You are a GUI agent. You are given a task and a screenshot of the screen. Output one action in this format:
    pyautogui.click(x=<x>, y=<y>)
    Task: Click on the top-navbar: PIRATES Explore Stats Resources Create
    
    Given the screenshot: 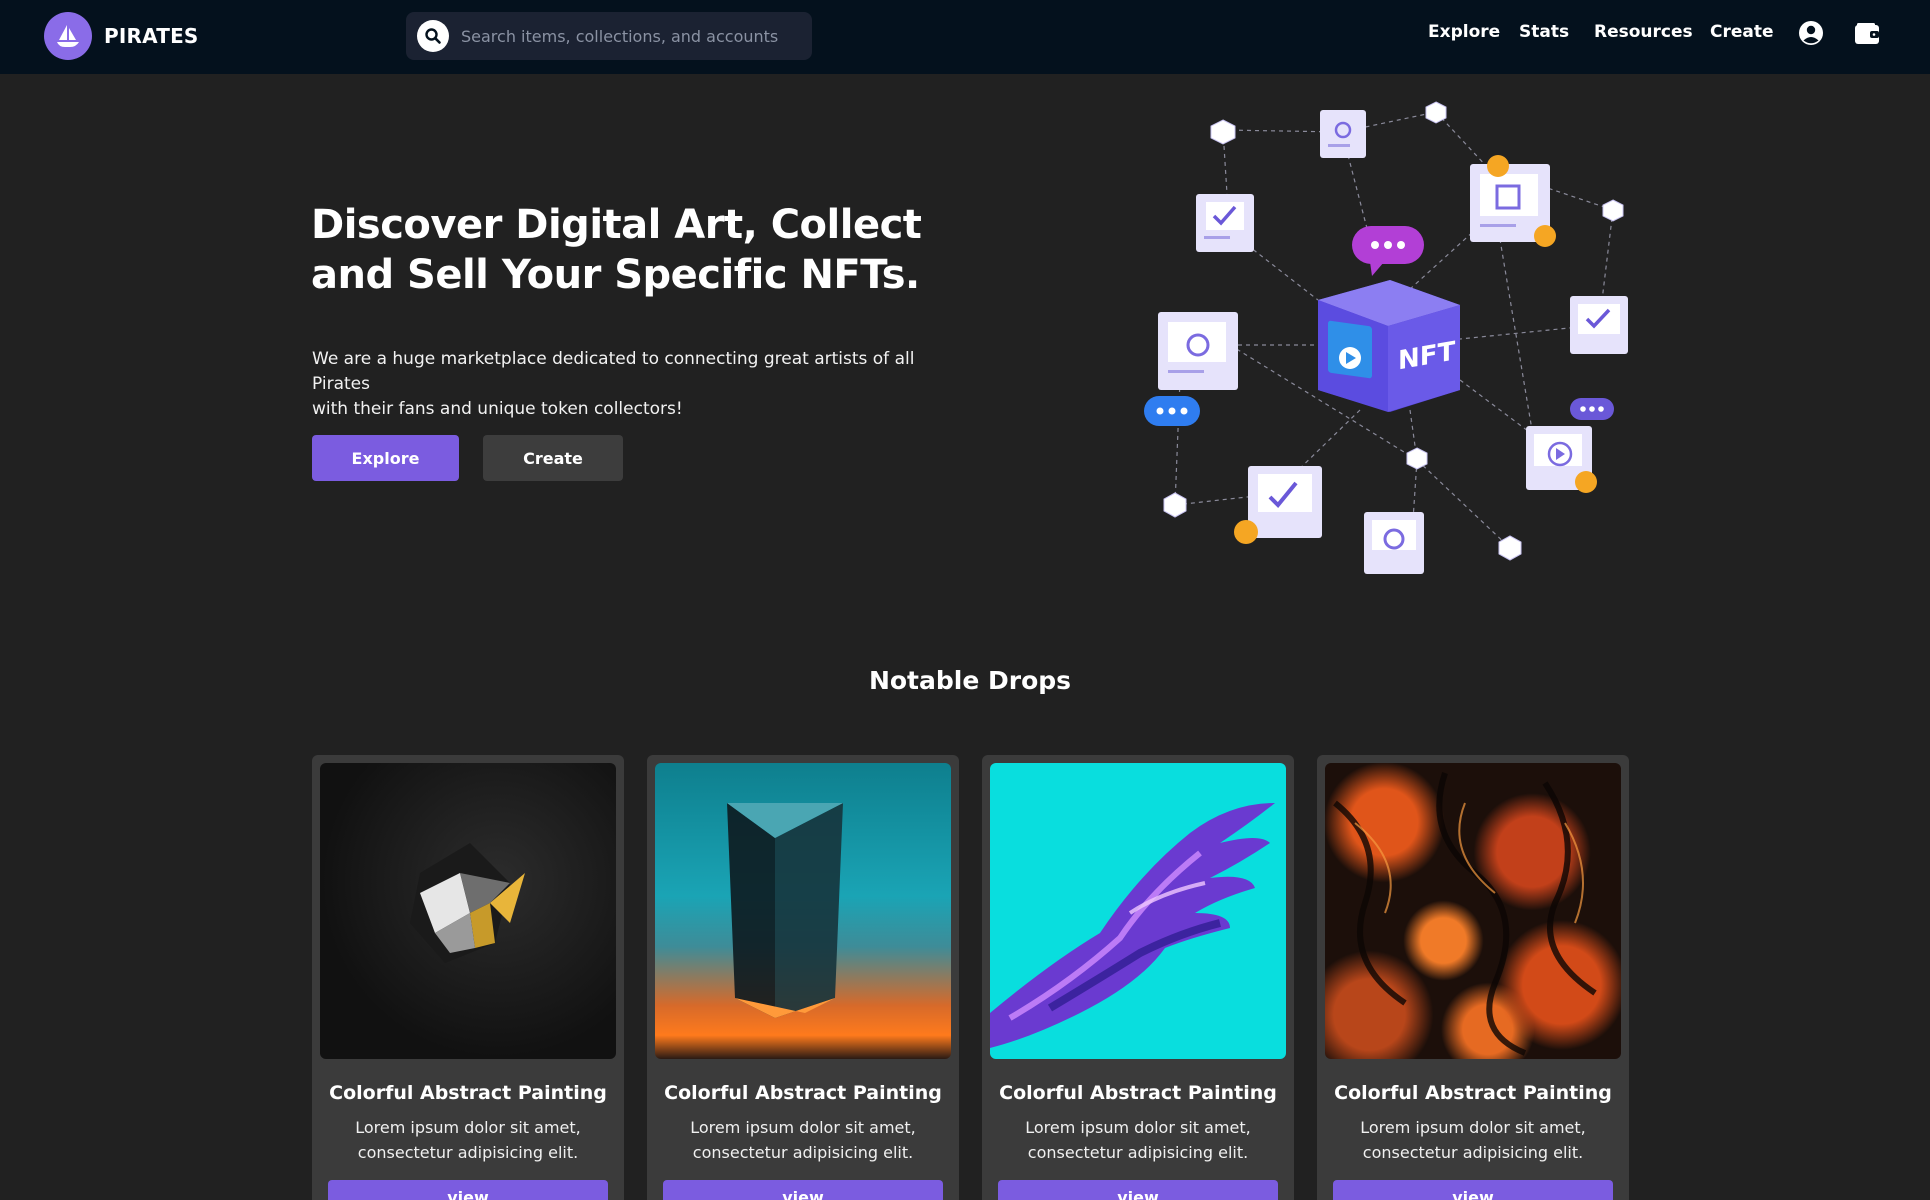 What is the action you would take?
    pyautogui.click(x=965, y=37)
    